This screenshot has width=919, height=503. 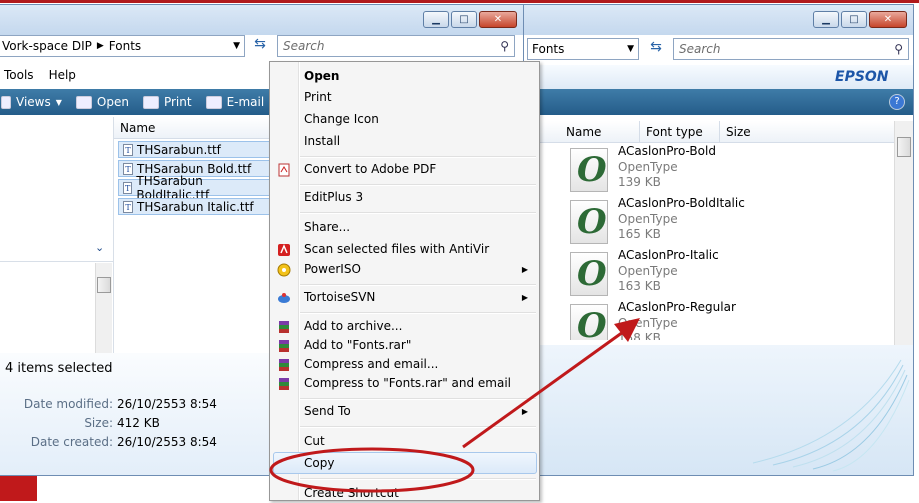 I want to click on breadcrumb-item: Vork-space DIP, so click(x=46, y=46).